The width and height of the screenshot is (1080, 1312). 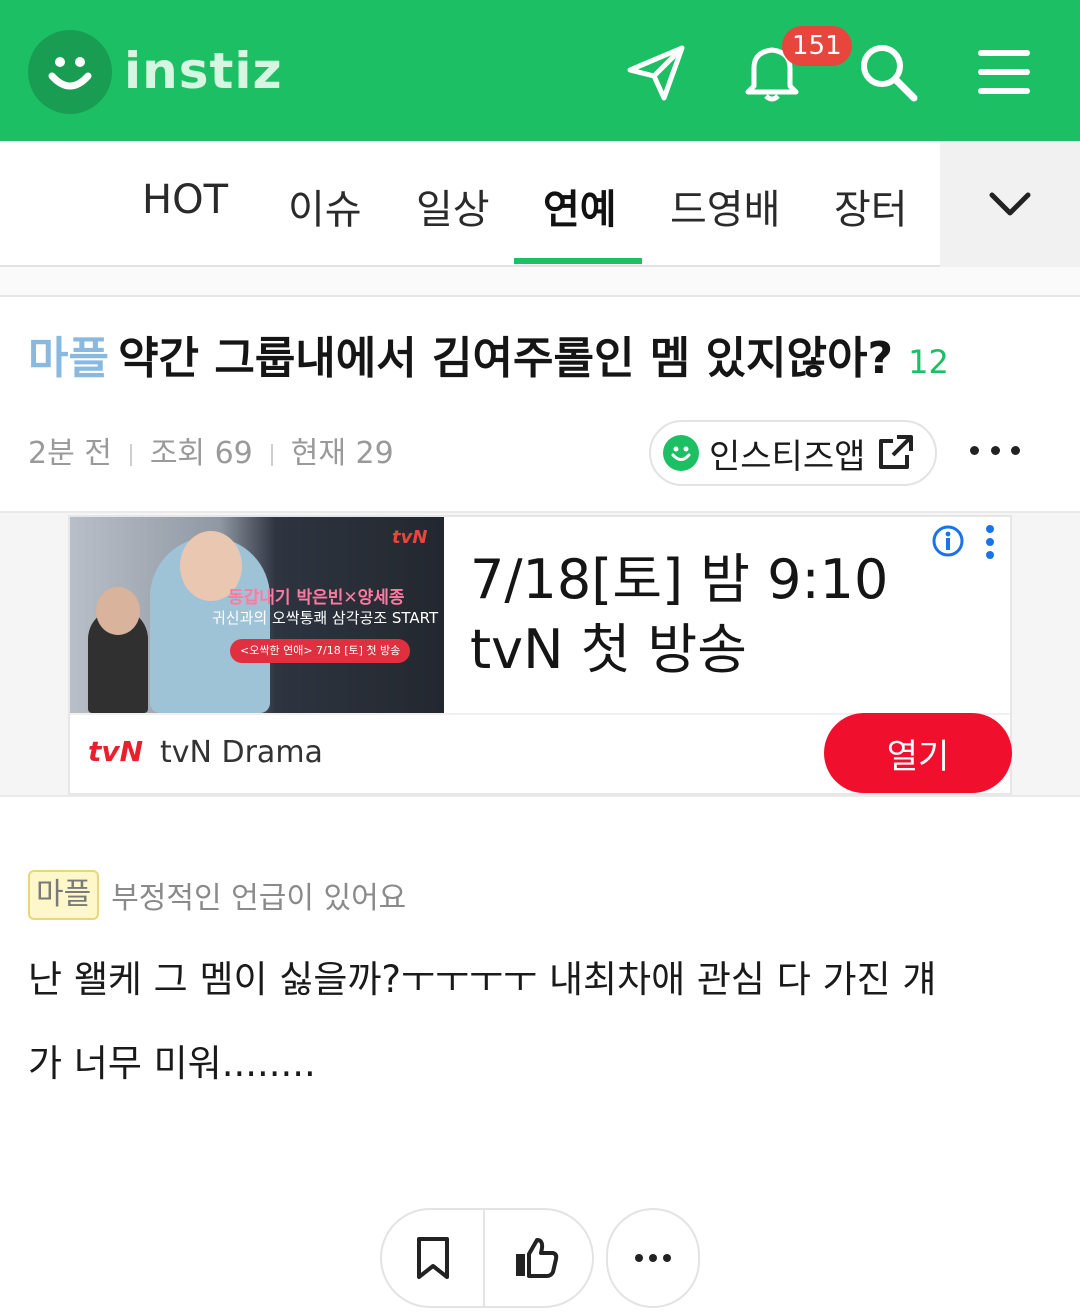 I want to click on tab-hot: HOT, so click(x=185, y=200).